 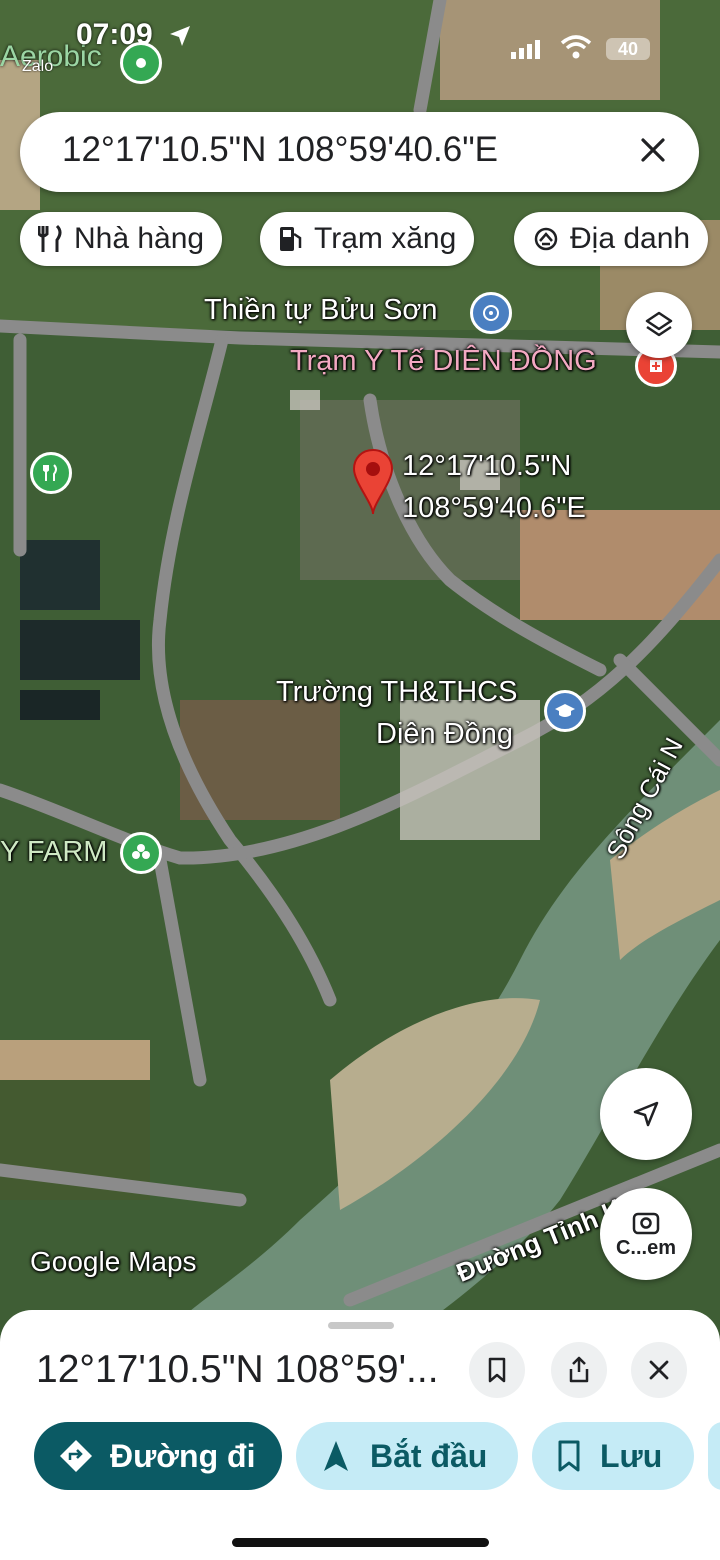 I want to click on share-icon, so click(x=579, y=1369).